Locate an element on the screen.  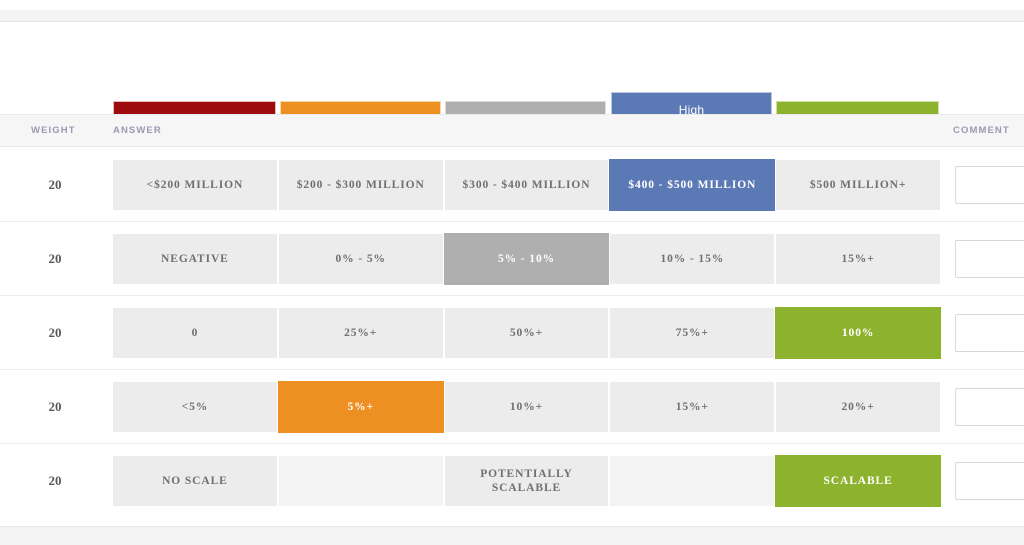
scorecard-row: 20 Negative 0% - 5% 5% - 10% 10% - 15% 15%+ is located at coordinates (512, 259).